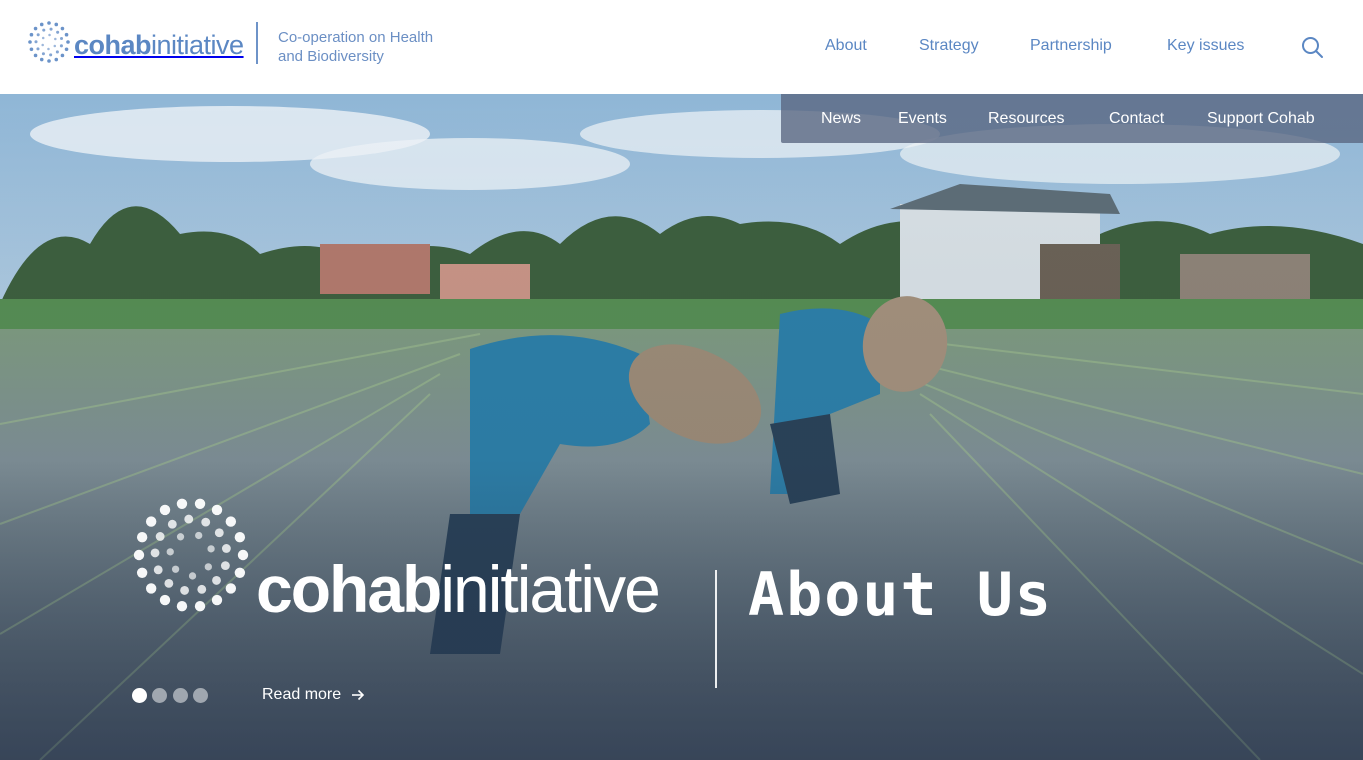 This screenshot has width=1363, height=760. I want to click on nav-key-issues: Key issues, so click(1205, 46).